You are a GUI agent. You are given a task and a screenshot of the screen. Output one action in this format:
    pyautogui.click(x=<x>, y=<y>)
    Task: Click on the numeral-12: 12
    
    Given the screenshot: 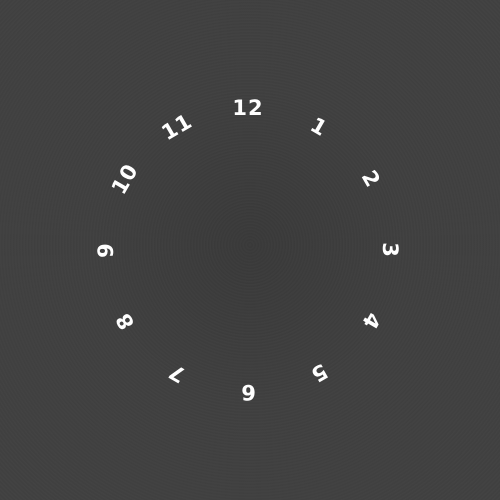 What is the action you would take?
    pyautogui.click(x=248, y=108)
    